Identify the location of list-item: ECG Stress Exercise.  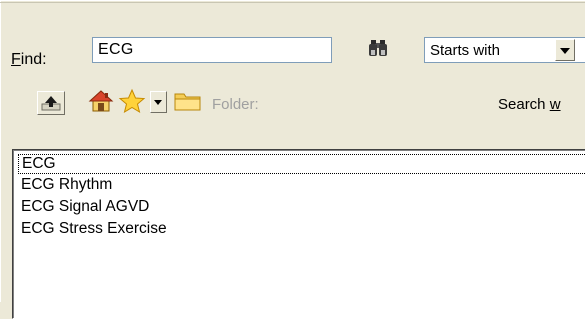
(301, 229).